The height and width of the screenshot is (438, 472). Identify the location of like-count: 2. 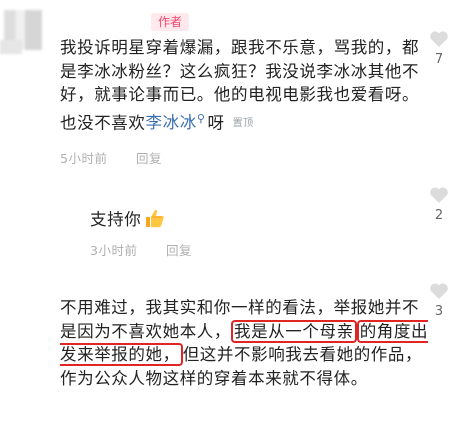
(439, 215).